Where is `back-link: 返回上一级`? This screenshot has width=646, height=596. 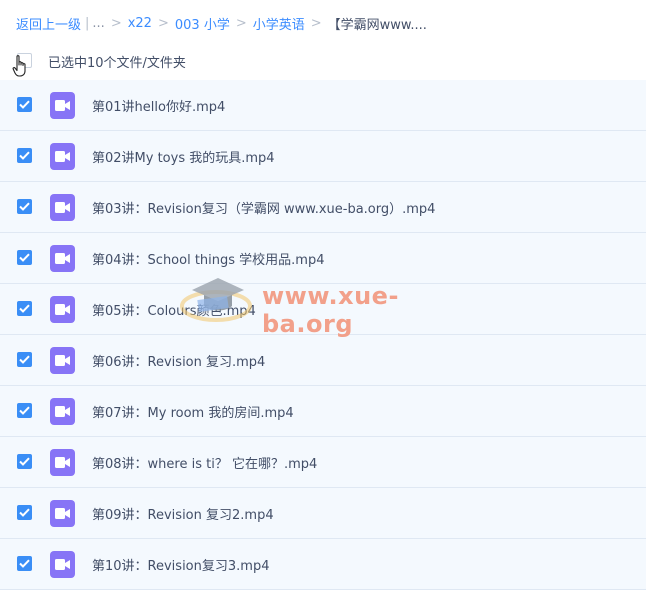 back-link: 返回上一级 is located at coordinates (48, 23).